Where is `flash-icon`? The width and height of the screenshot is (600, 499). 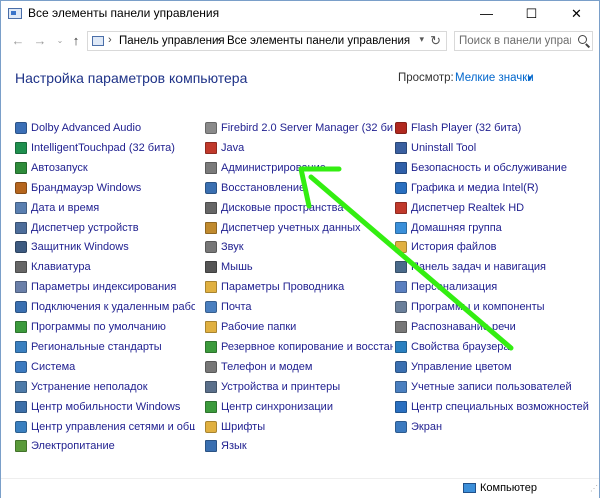 flash-icon is located at coordinates (401, 128).